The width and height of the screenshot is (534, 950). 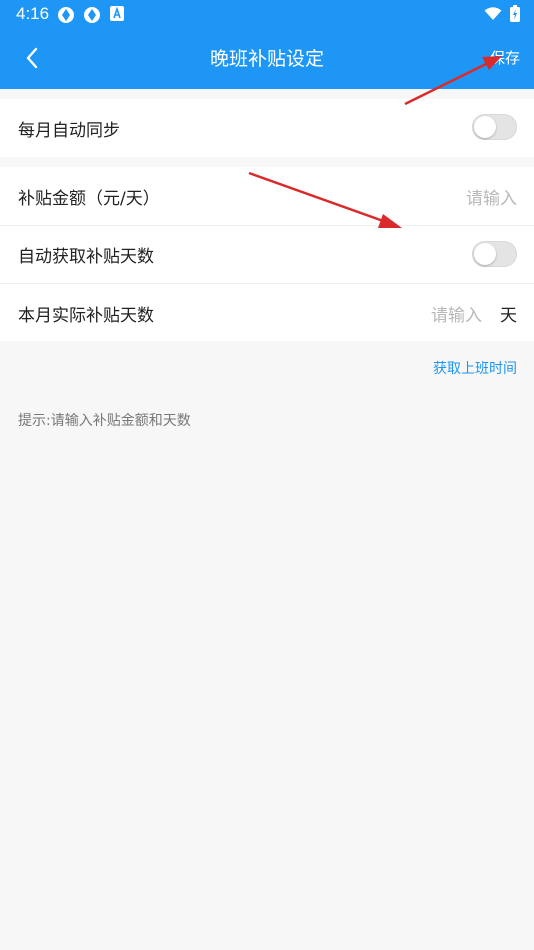 I want to click on row-label: 自动获取补贴天数, so click(x=86, y=257).